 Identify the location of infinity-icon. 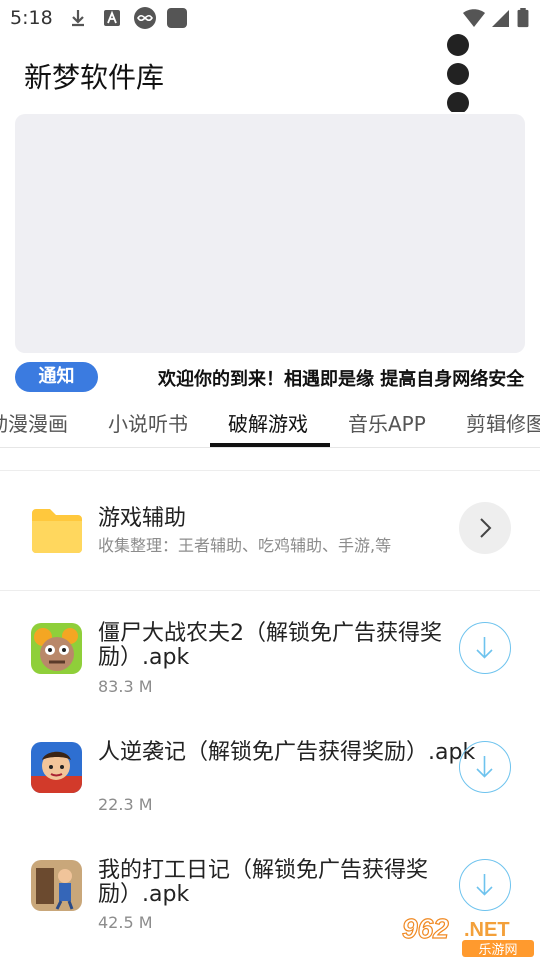
(145, 18).